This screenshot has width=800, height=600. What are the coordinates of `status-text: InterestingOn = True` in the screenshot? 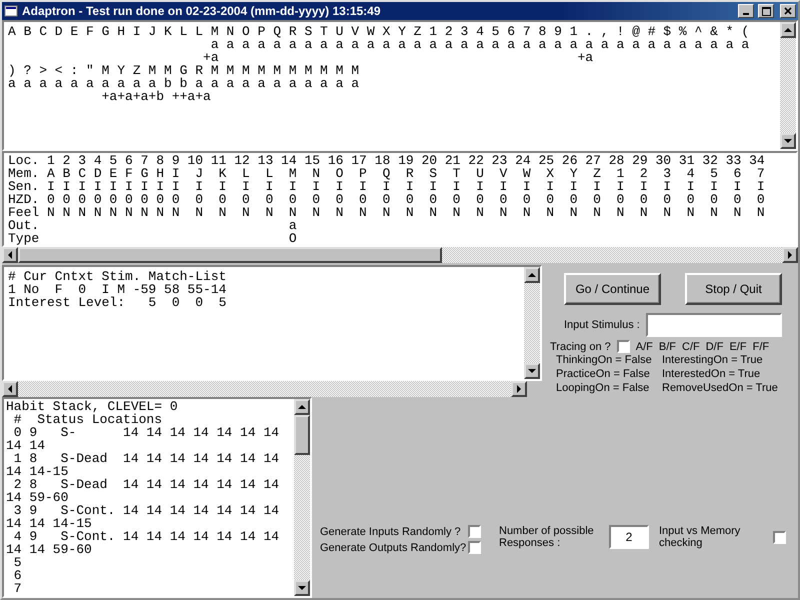 It's located at (713, 360).